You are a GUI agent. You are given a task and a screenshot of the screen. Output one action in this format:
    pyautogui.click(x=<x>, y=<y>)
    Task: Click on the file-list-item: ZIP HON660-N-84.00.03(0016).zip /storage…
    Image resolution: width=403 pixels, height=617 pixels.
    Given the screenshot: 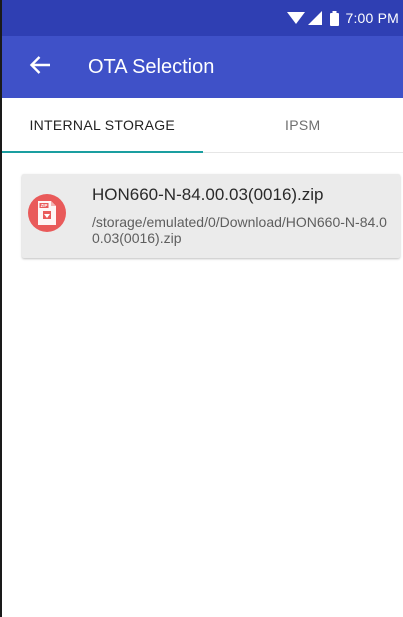 What is the action you would take?
    pyautogui.click(x=211, y=216)
    